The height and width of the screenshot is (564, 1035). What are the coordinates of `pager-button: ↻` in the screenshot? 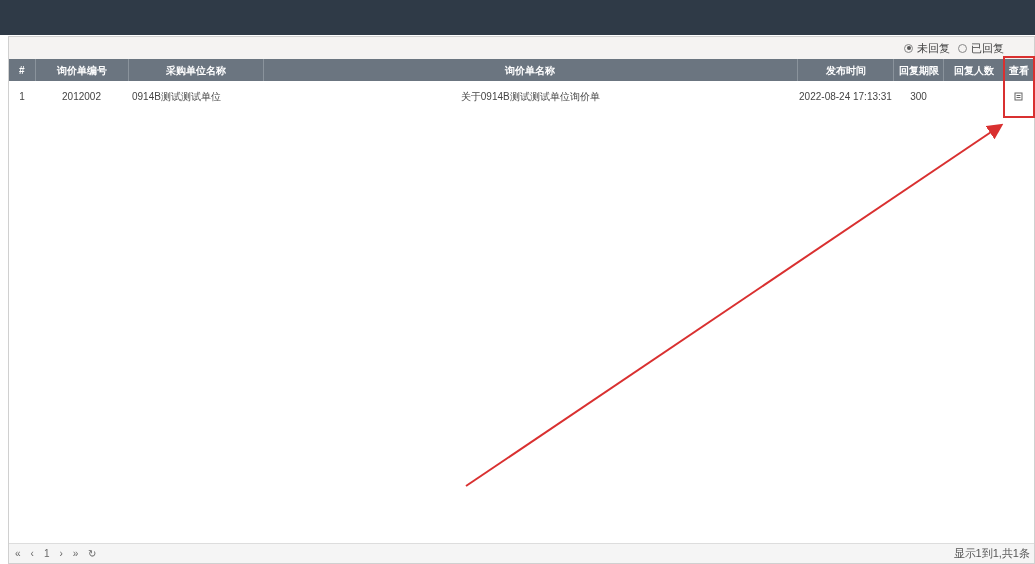 It's located at (92, 553).